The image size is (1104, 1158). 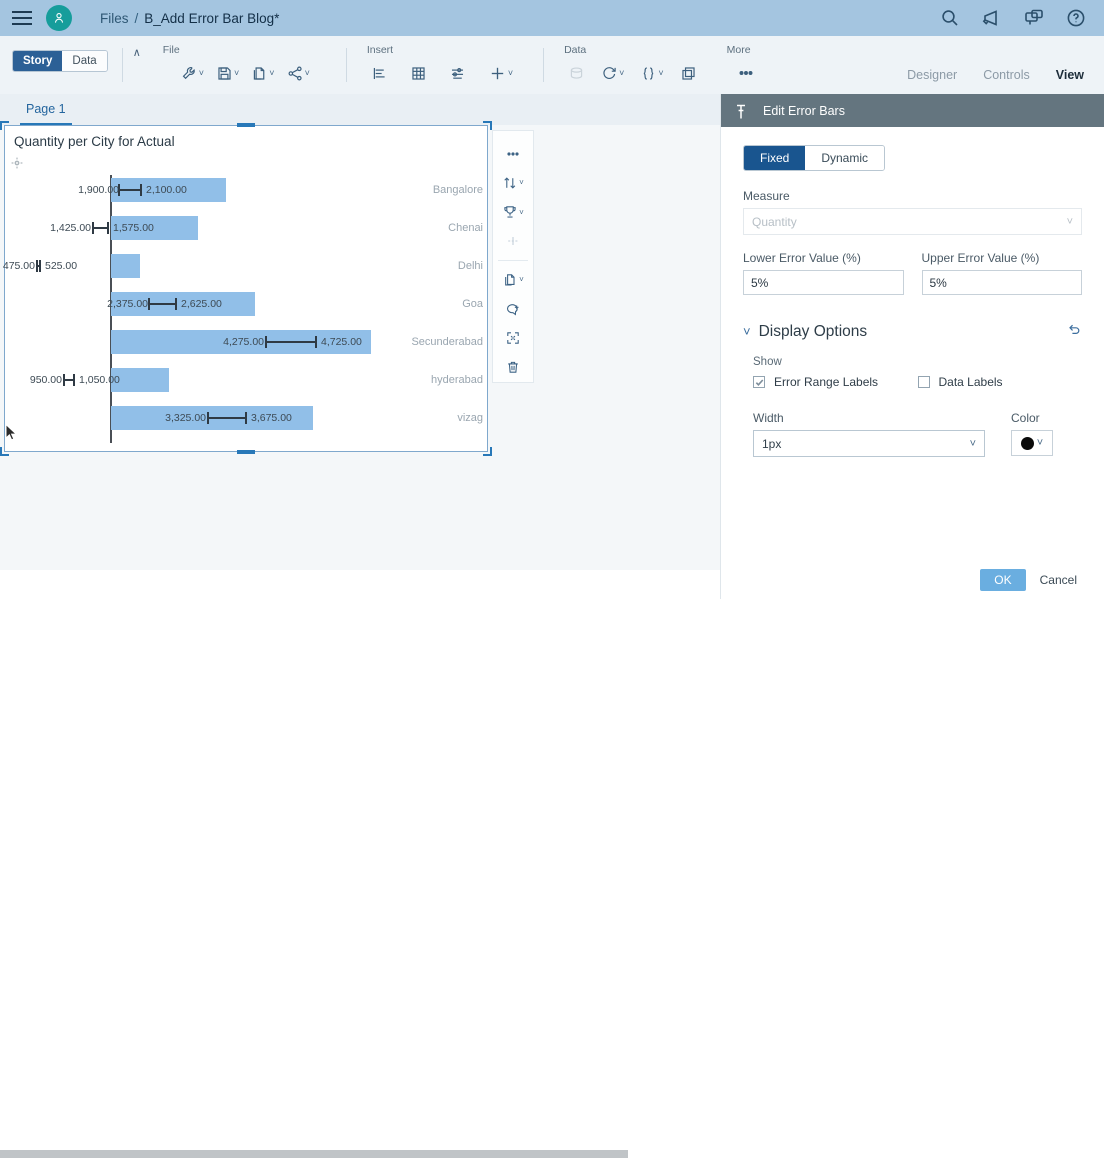 What do you see at coordinates (125, 266) in the screenshot?
I see `bar-rect` at bounding box center [125, 266].